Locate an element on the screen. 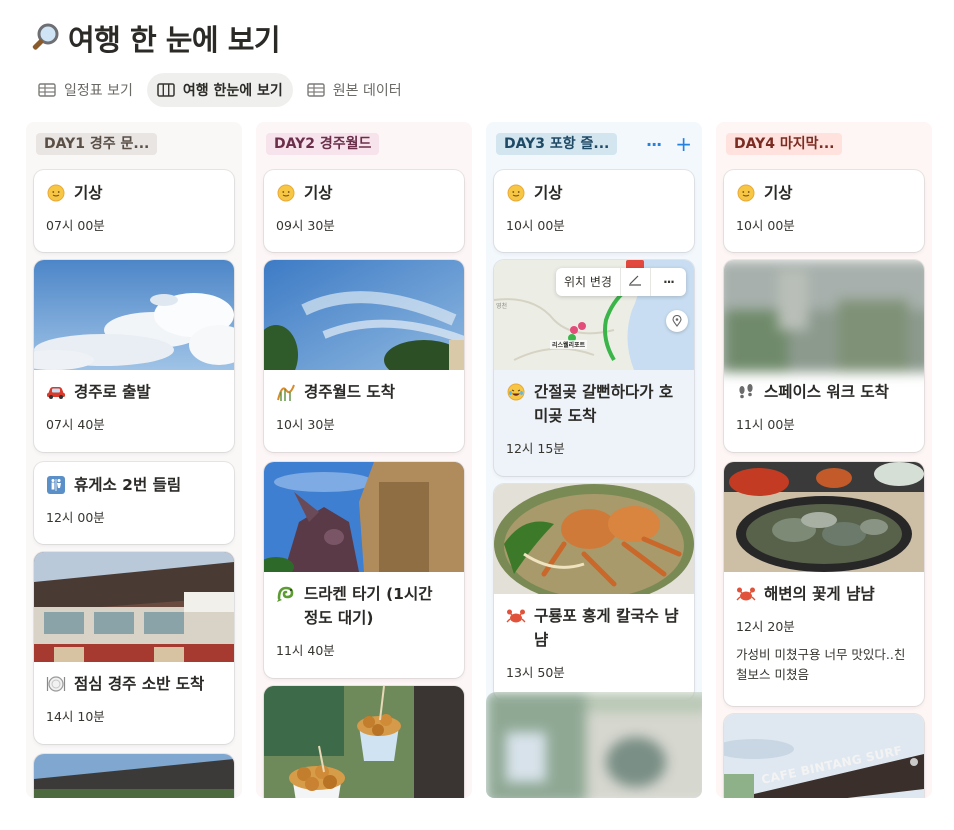 The image size is (954, 830). card-title: 경주로 출발 is located at coordinates (112, 392).